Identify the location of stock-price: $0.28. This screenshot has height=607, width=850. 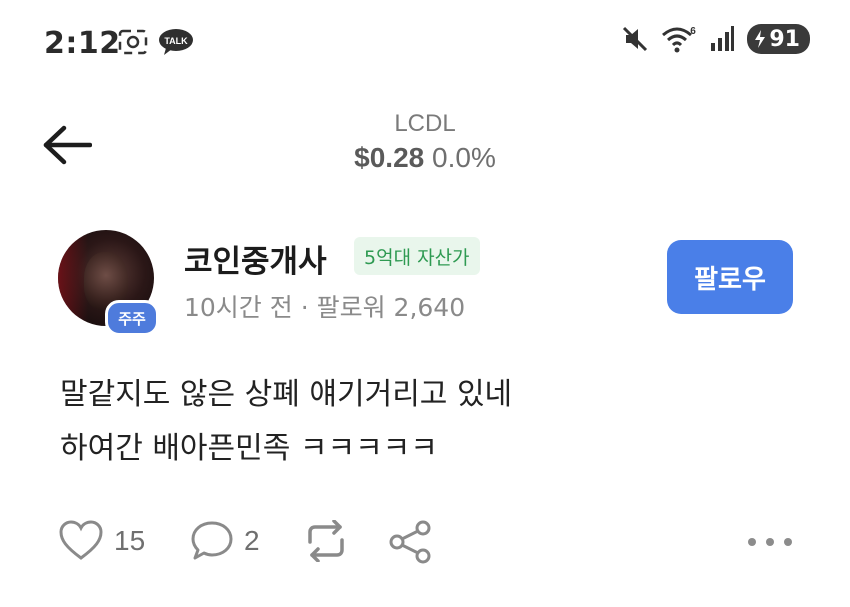
(389, 157).